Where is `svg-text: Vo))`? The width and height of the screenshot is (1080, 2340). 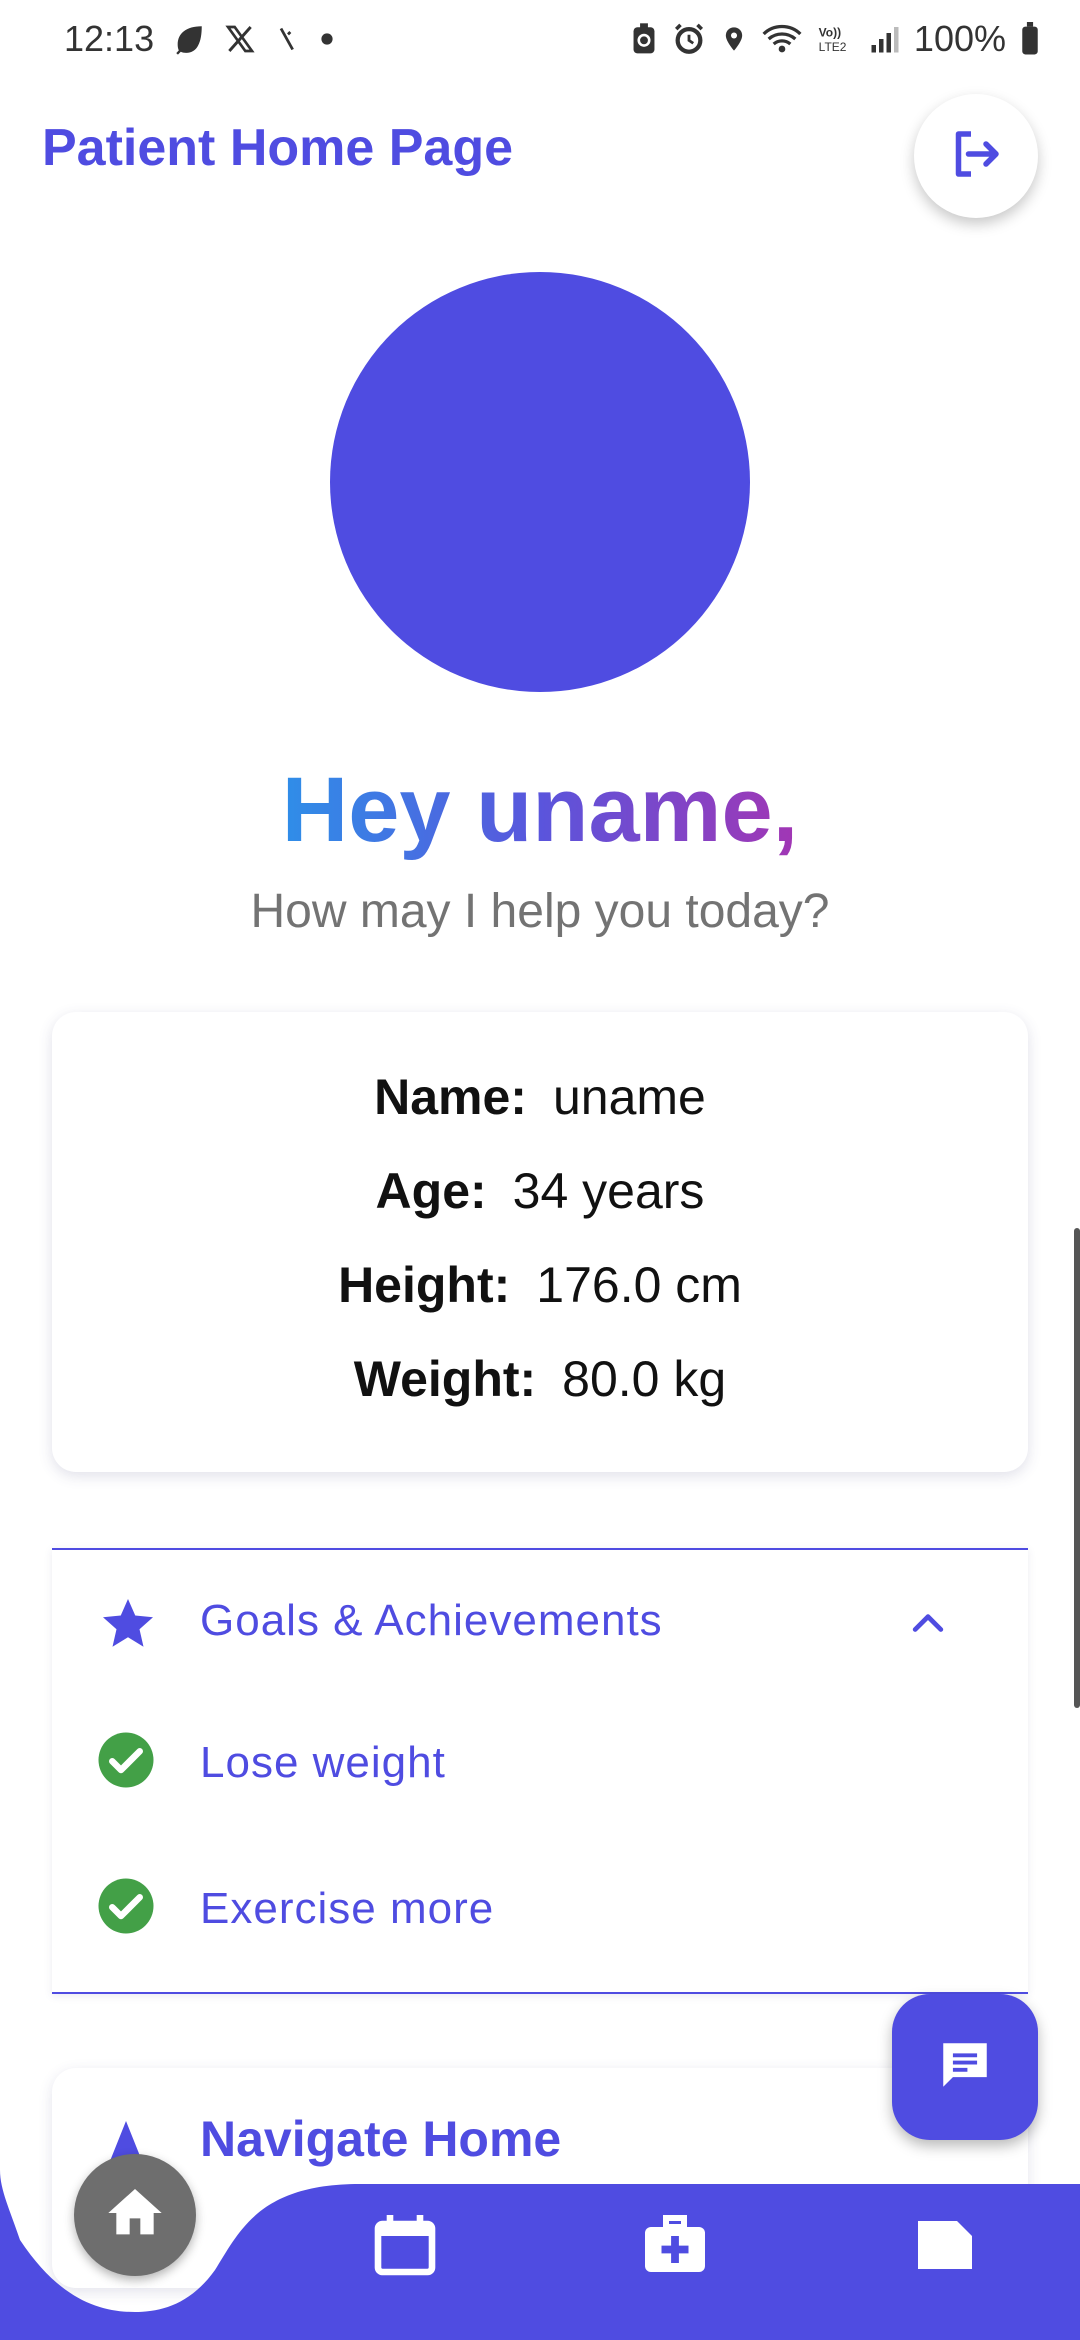 svg-text: Vo)) is located at coordinates (830, 32).